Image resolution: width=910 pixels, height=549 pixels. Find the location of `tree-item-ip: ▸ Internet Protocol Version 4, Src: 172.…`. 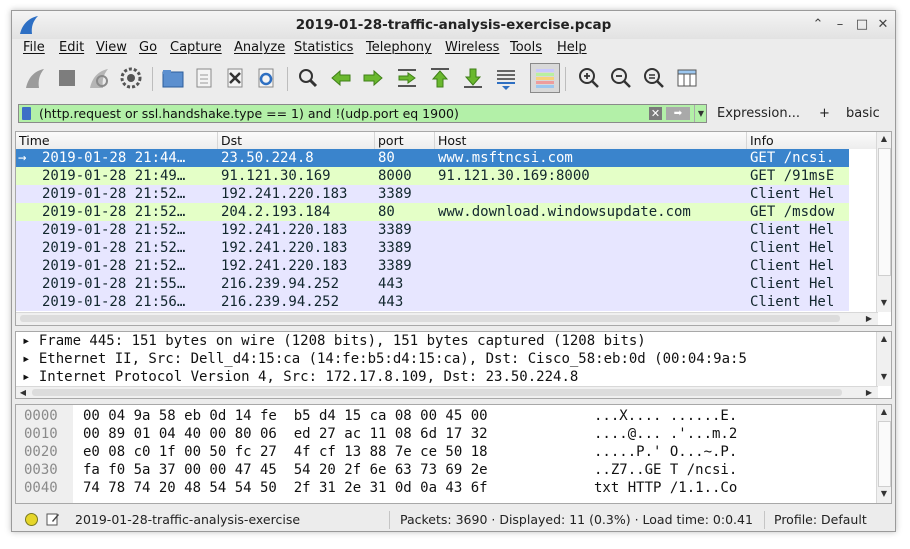

tree-item-ip: ▸ Internet Protocol Version 4, Src: 172.… is located at coordinates (300, 377).